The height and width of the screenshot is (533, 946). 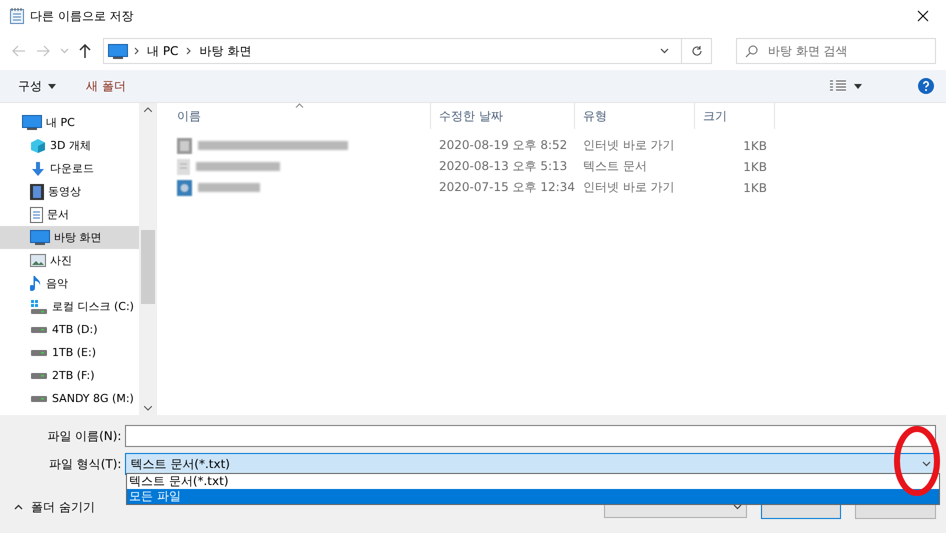 I want to click on field-label: 파일 형식(T):, so click(x=85, y=464).